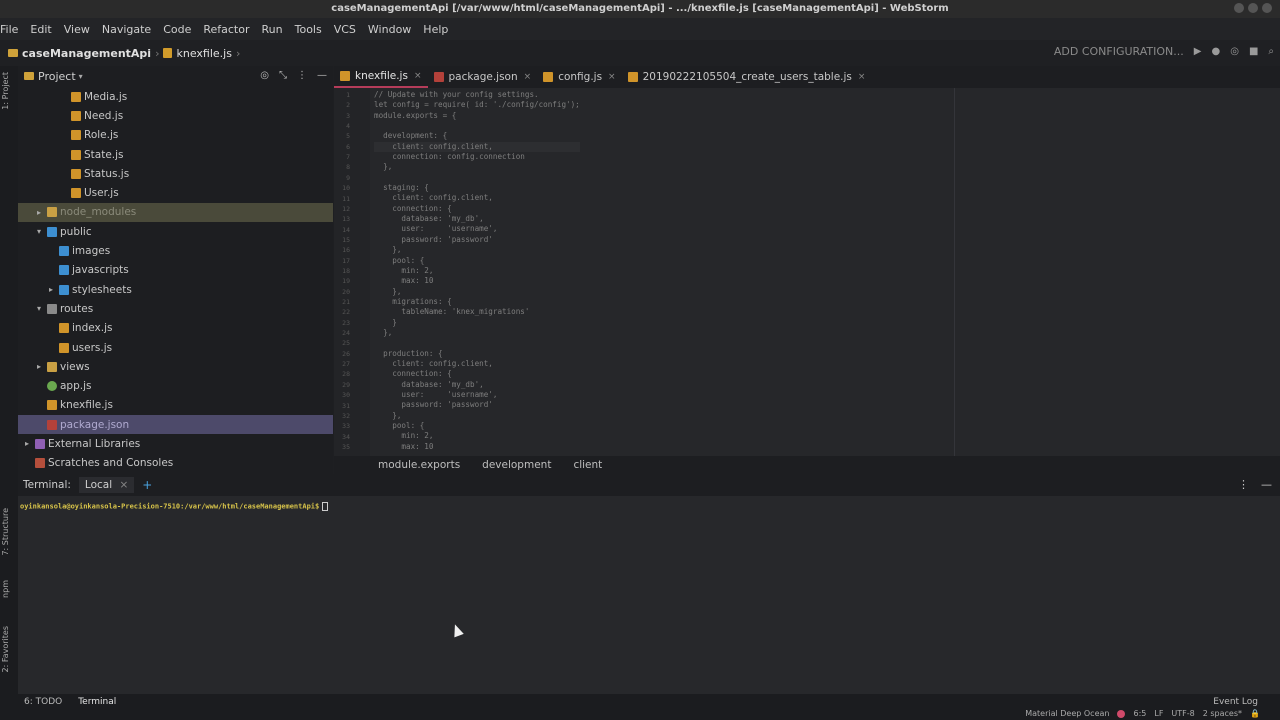  Describe the element at coordinates (438, 29) in the screenshot. I see `menu-help: Help` at that location.